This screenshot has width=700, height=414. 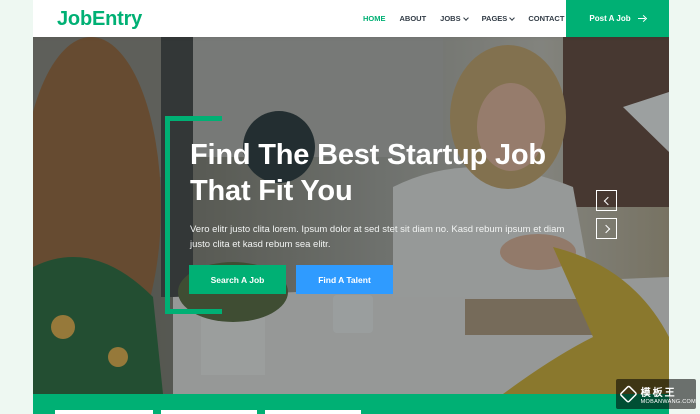 I want to click on nav-item-contact: CONTACT, so click(x=546, y=18).